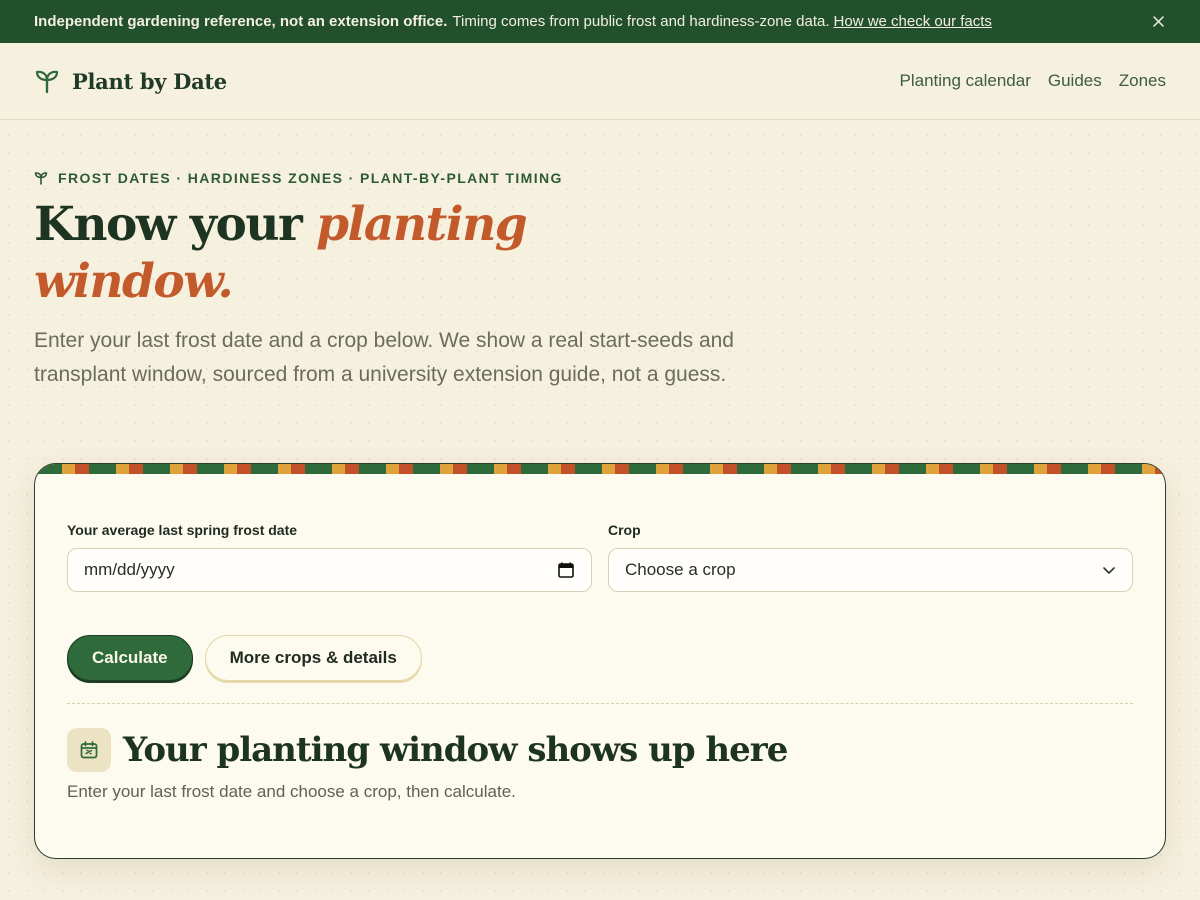  Describe the element at coordinates (168, 224) in the screenshot. I see `title-plain: Know your` at that location.